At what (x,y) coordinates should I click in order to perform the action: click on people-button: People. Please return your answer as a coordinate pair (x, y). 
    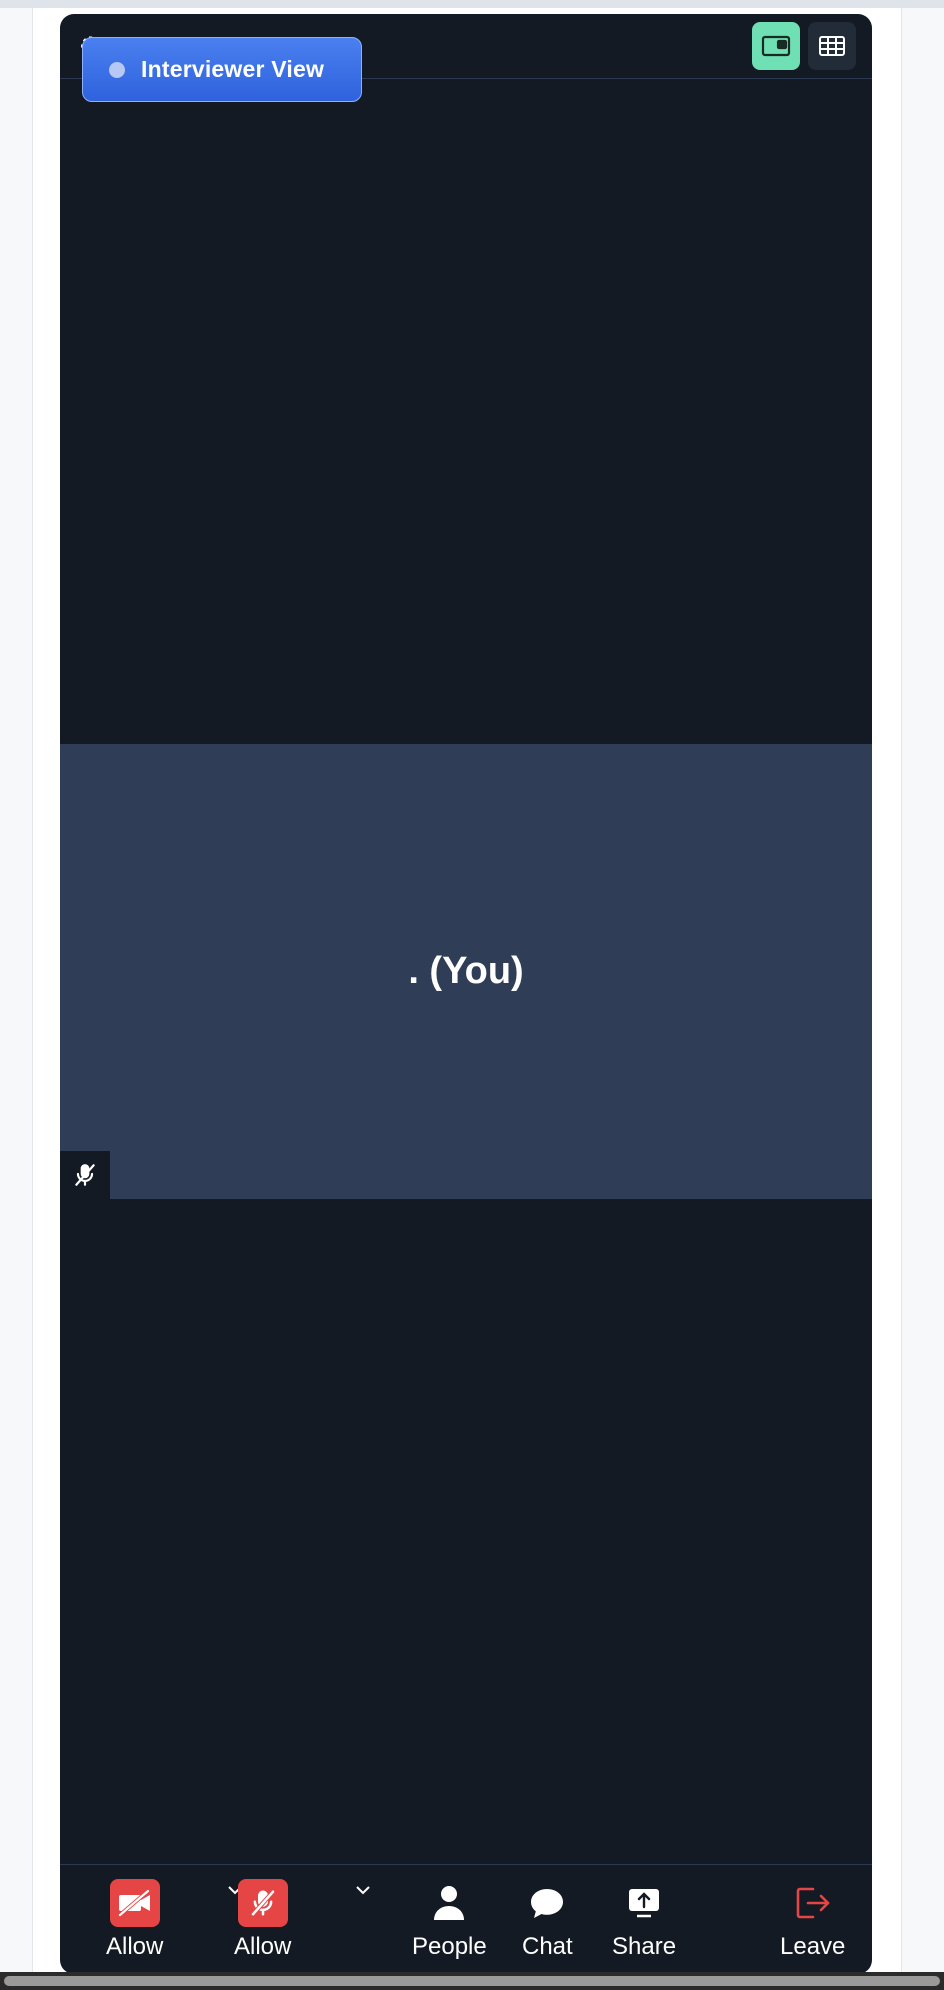
    Looking at the image, I should click on (449, 1920).